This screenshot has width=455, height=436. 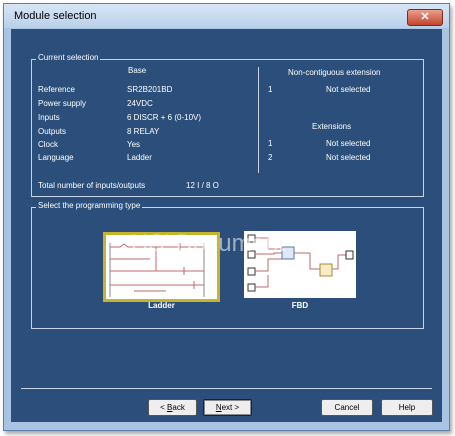 I want to click on extension-1-status: Not selected, so click(x=348, y=143).